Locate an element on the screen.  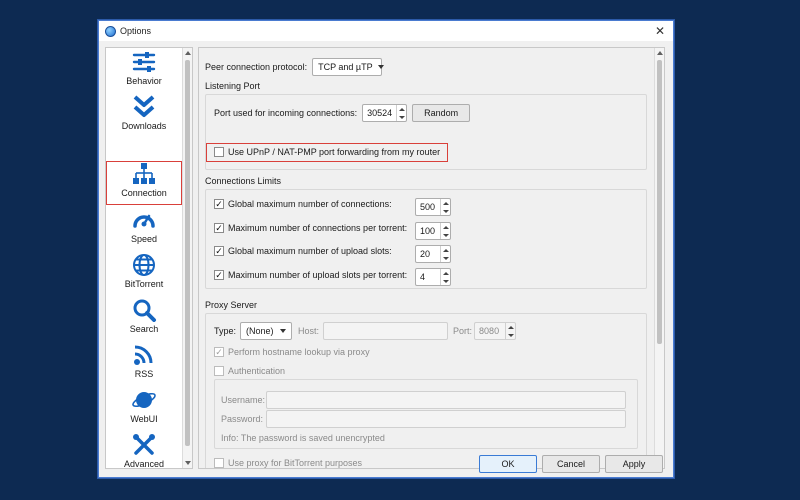
limit-value: 500 is located at coordinates (428, 207).